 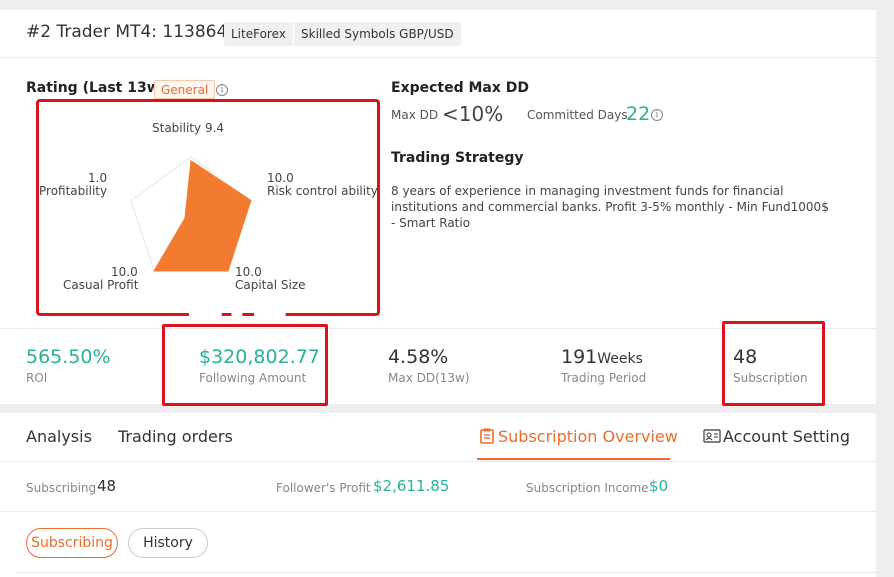 What do you see at coordinates (270, 278) in the screenshot?
I see `axis-capital-size: 10.0 Capital Size` at bounding box center [270, 278].